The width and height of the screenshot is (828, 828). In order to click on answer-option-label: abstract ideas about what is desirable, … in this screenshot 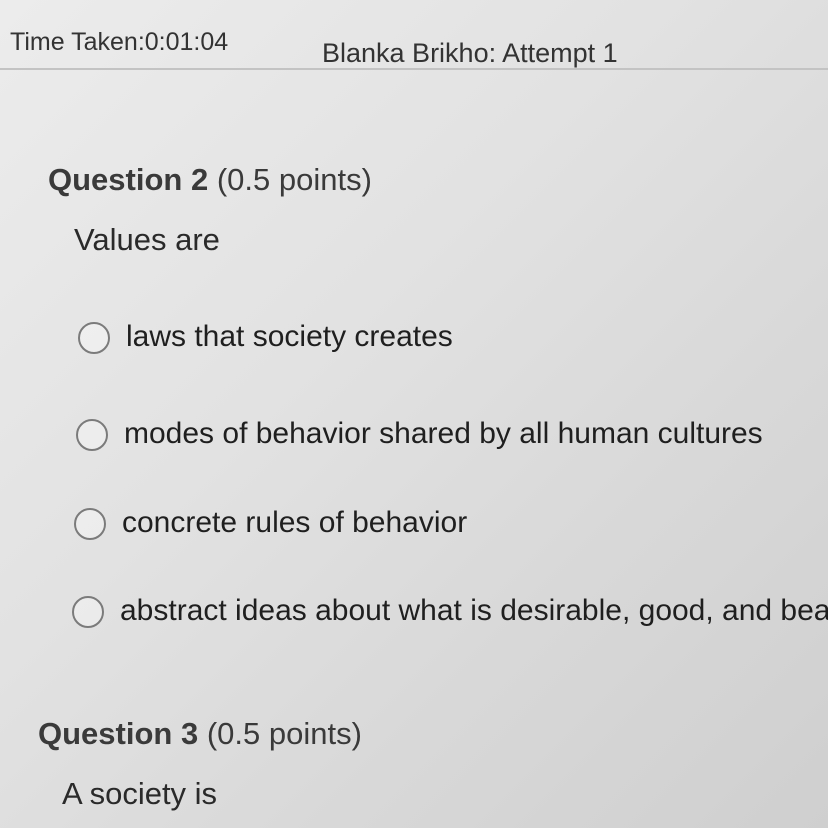, I will do `click(474, 610)`.